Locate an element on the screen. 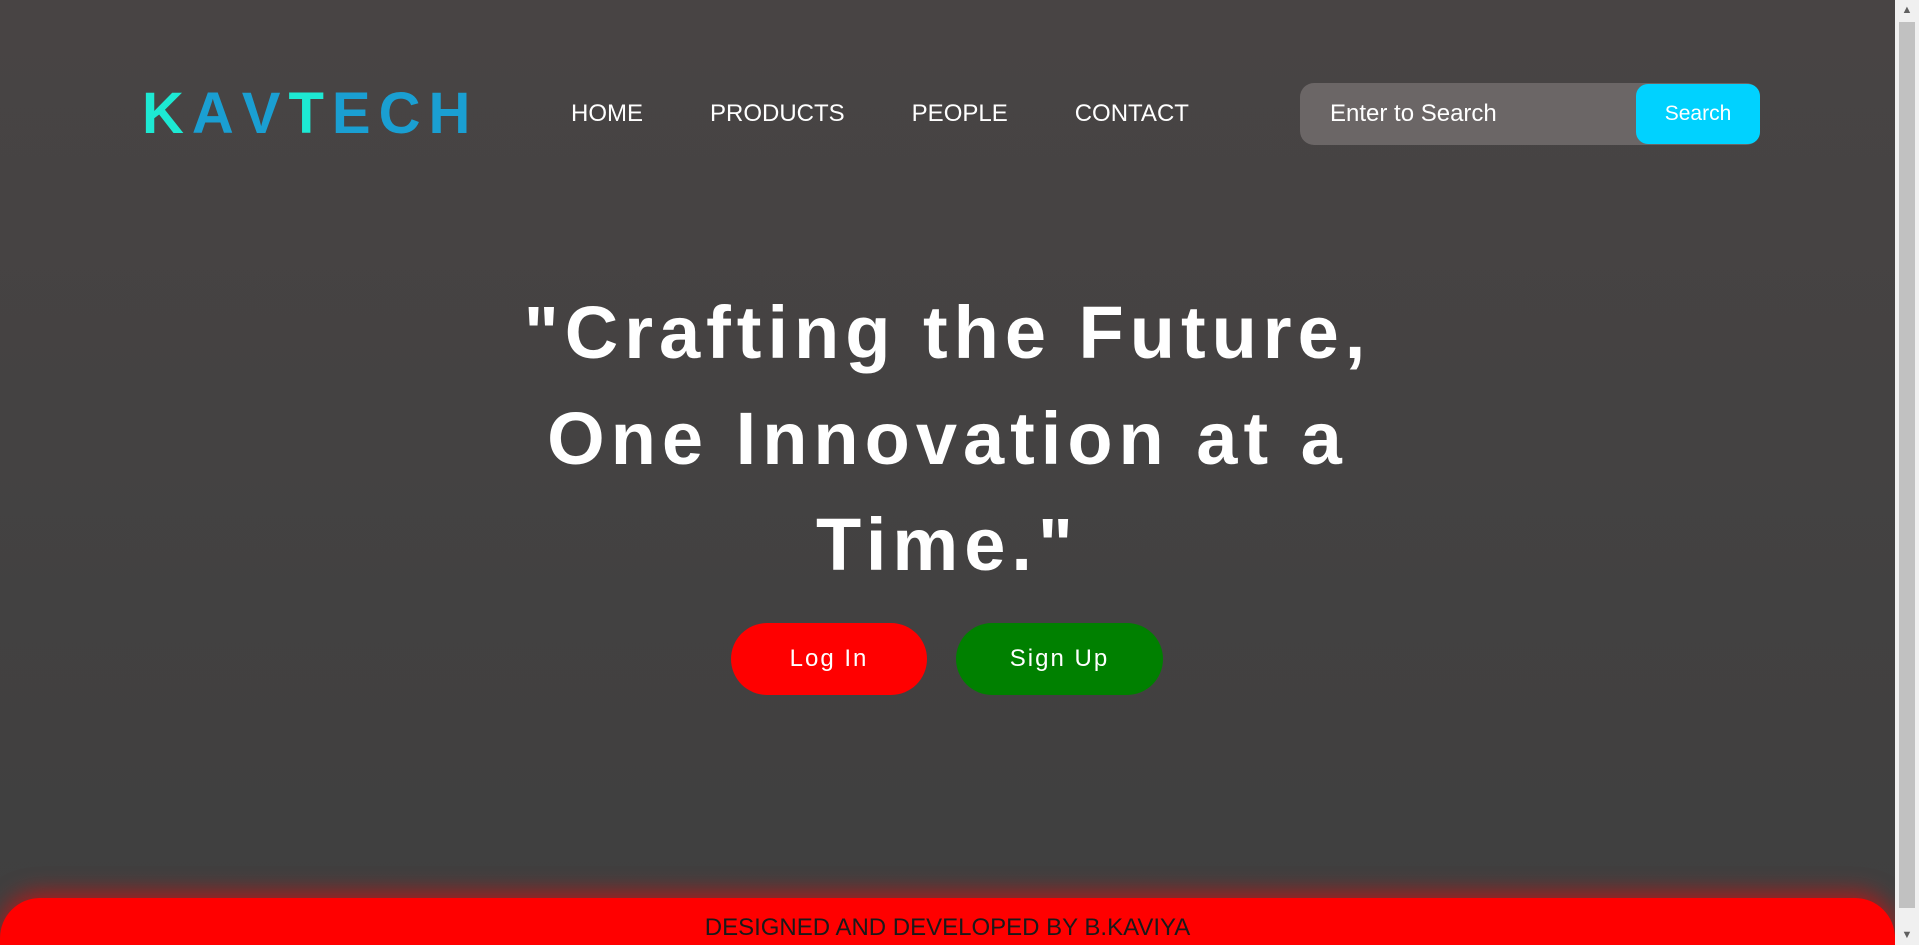  search-input is located at coordinates (1480, 114).